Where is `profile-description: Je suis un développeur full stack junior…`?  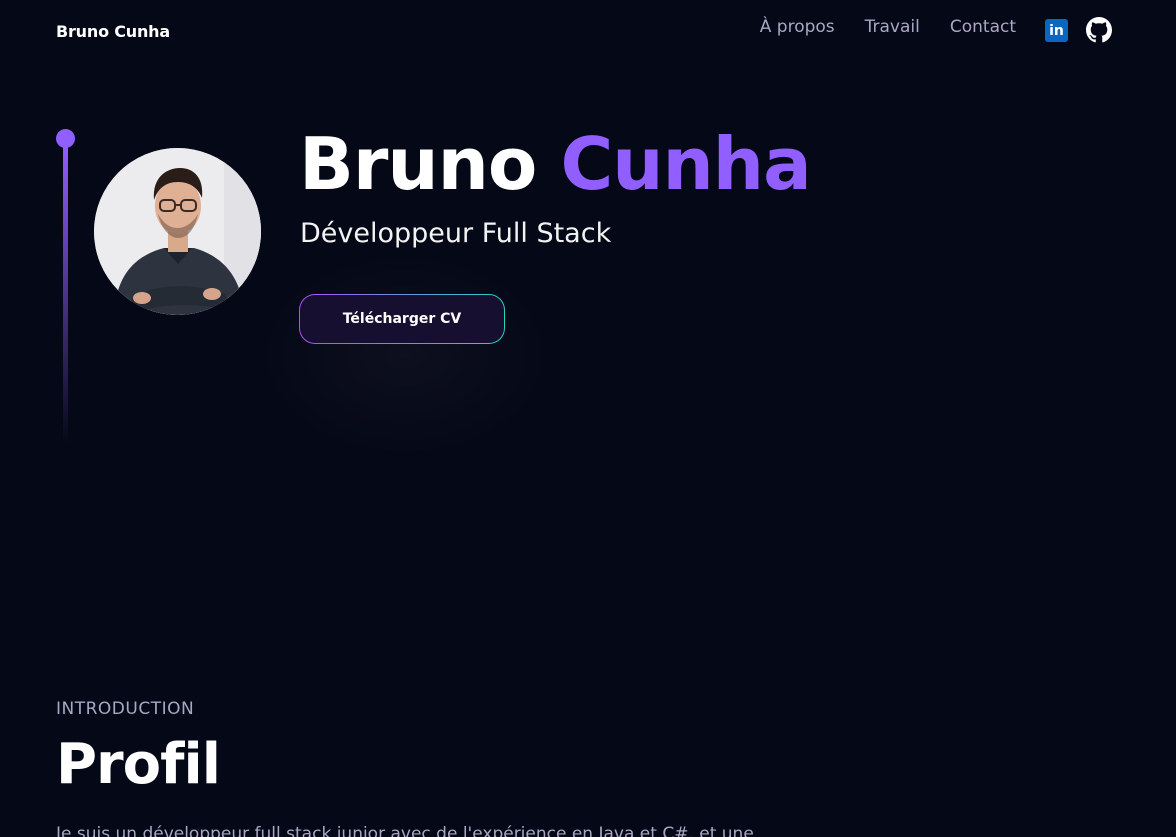 profile-description: Je suis un développeur full stack junior… is located at coordinates (405, 830).